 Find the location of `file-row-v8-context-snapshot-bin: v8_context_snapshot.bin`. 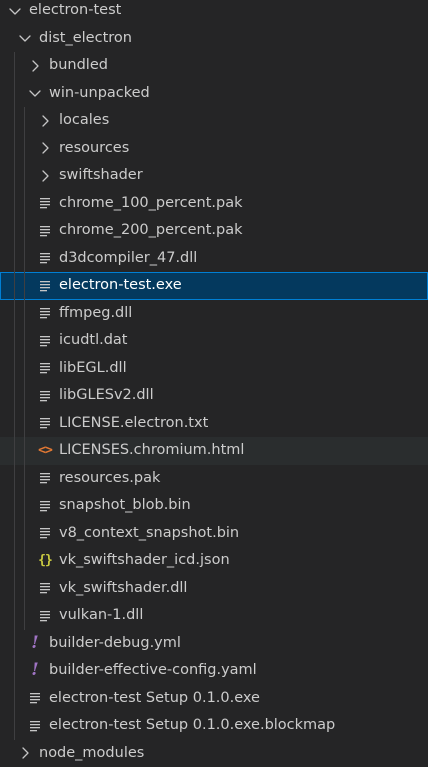

file-row-v8-context-snapshot-bin: v8_context_snapshot.bin is located at coordinates (214, 534).